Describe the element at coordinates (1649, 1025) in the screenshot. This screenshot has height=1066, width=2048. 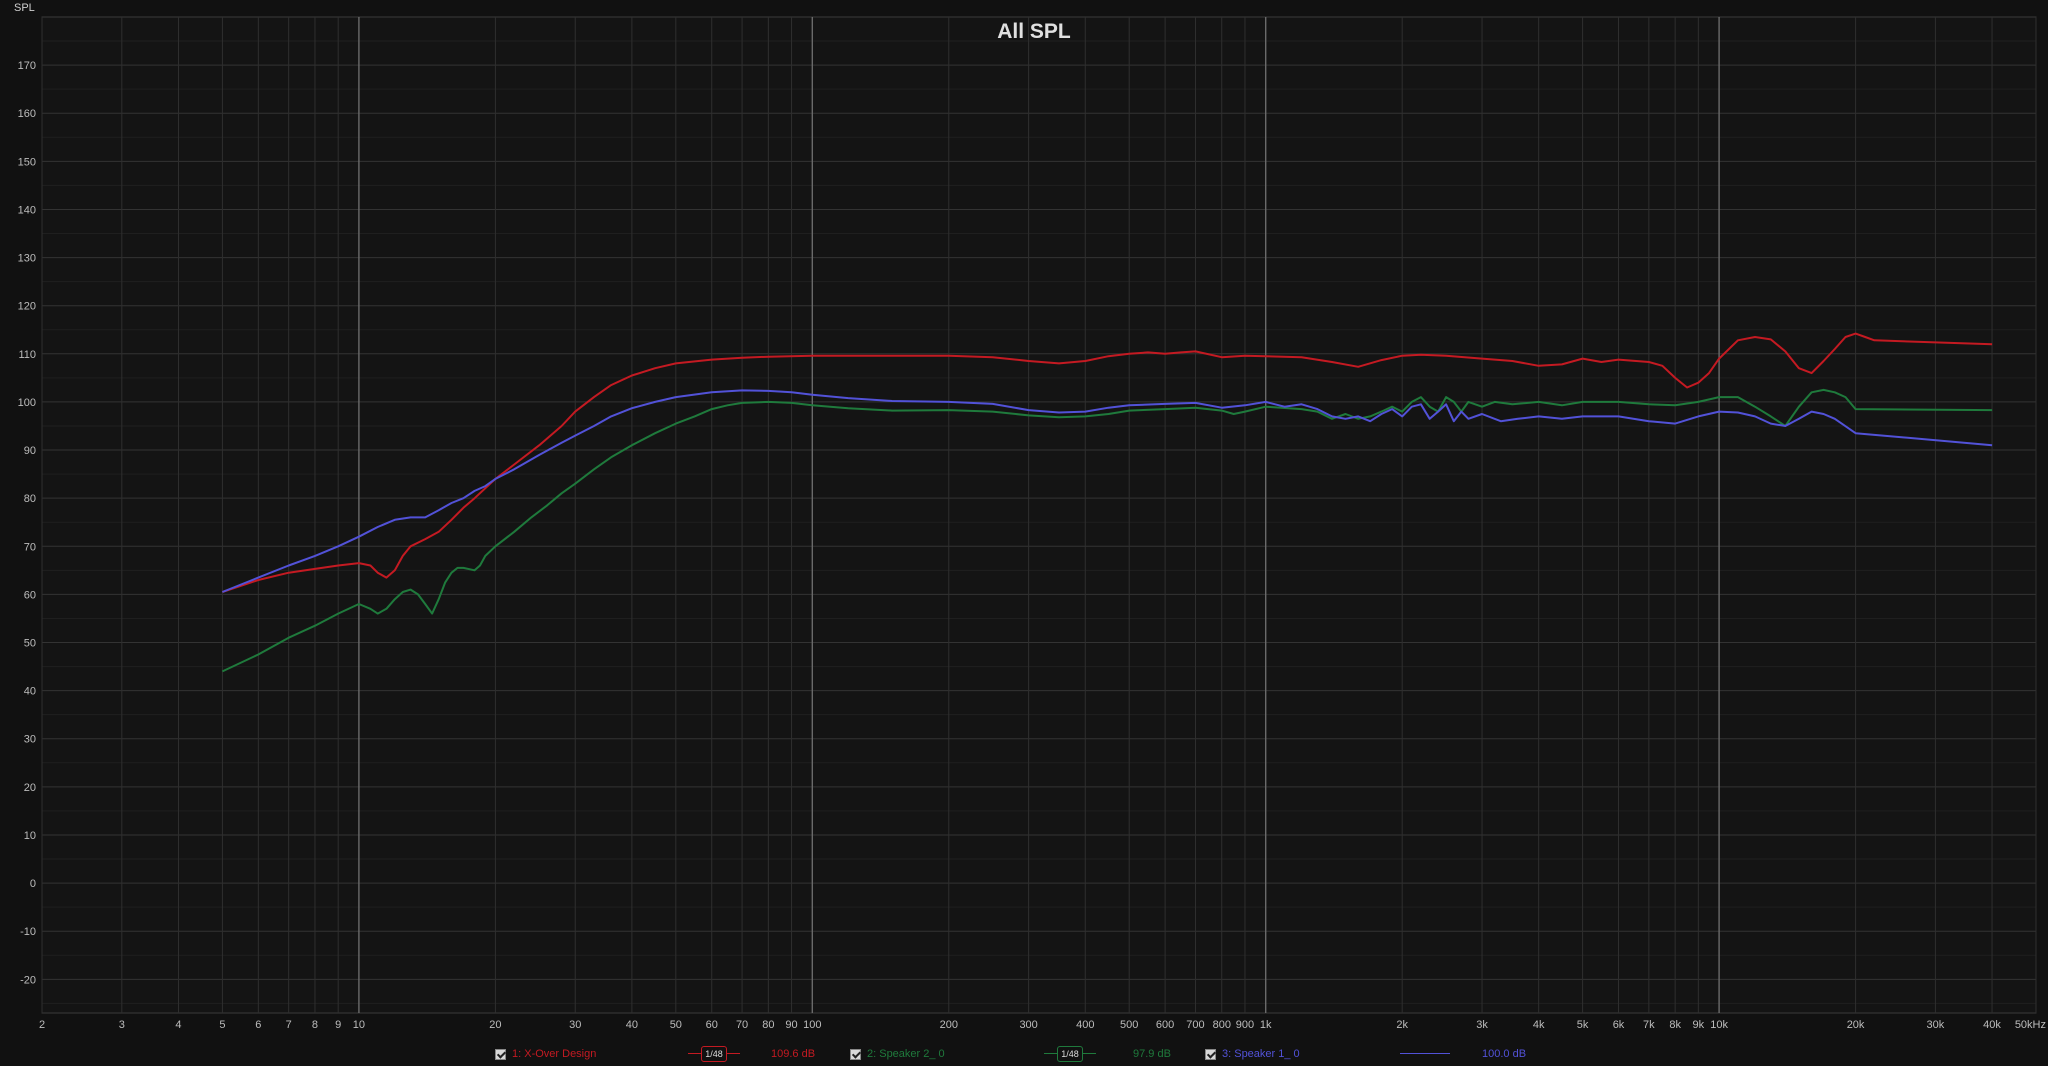
I see `x-tick-label: 7k` at that location.